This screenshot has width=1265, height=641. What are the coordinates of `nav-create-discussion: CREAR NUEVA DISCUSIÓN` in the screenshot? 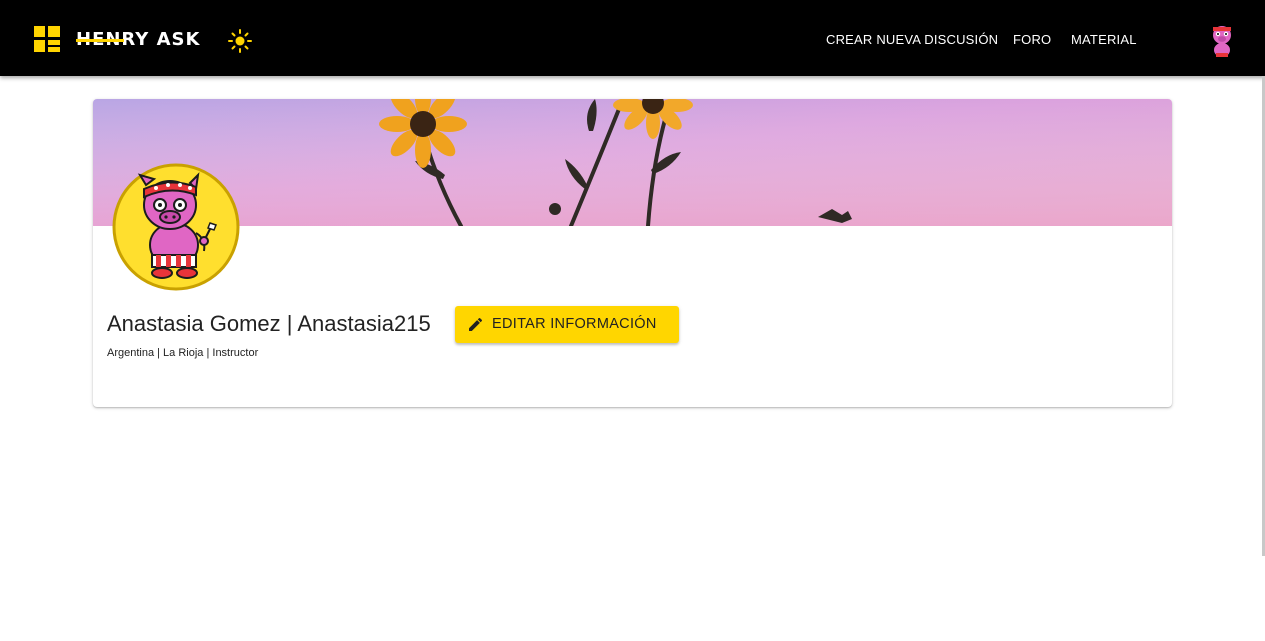 It's located at (912, 39).